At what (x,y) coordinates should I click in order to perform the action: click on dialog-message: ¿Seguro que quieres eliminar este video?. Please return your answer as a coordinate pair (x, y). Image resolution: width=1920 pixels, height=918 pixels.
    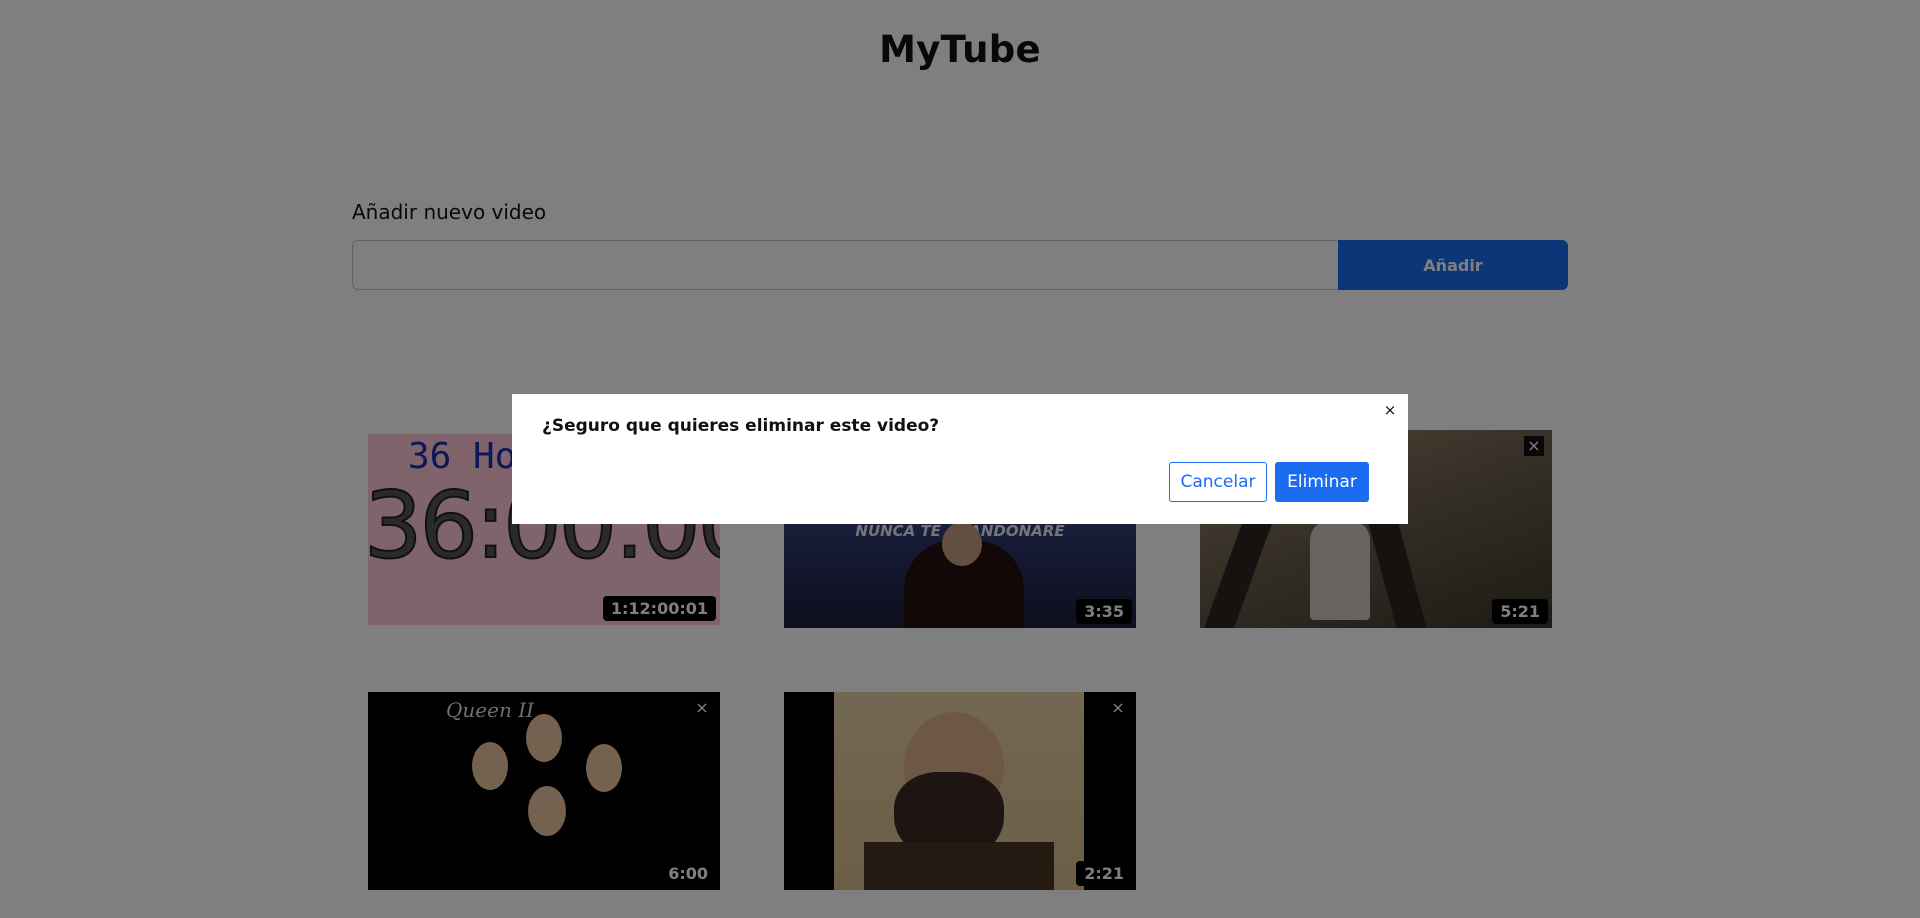
    Looking at the image, I should click on (741, 426).